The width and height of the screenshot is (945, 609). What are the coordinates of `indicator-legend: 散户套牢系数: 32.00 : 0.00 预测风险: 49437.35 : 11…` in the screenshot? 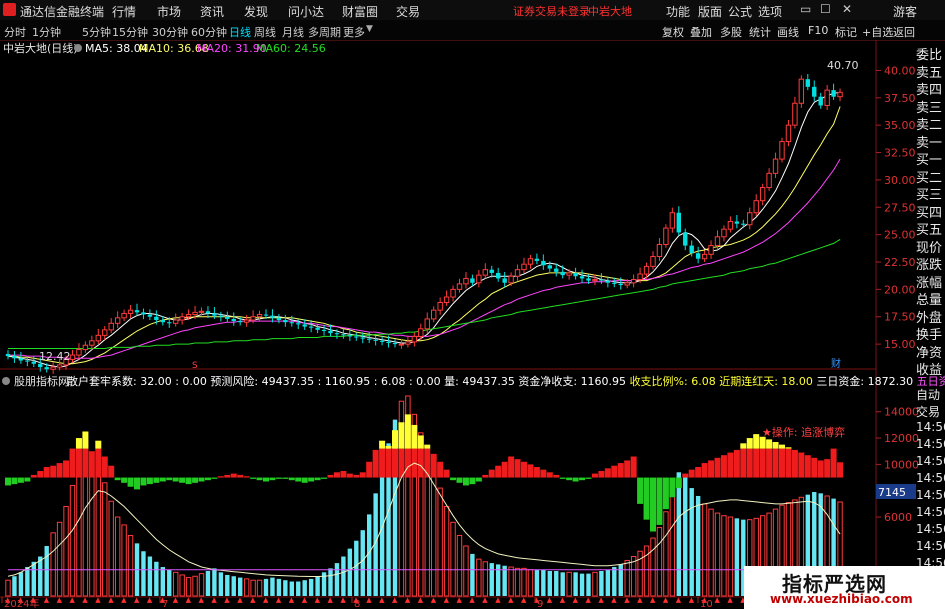 It's located at (506, 381).